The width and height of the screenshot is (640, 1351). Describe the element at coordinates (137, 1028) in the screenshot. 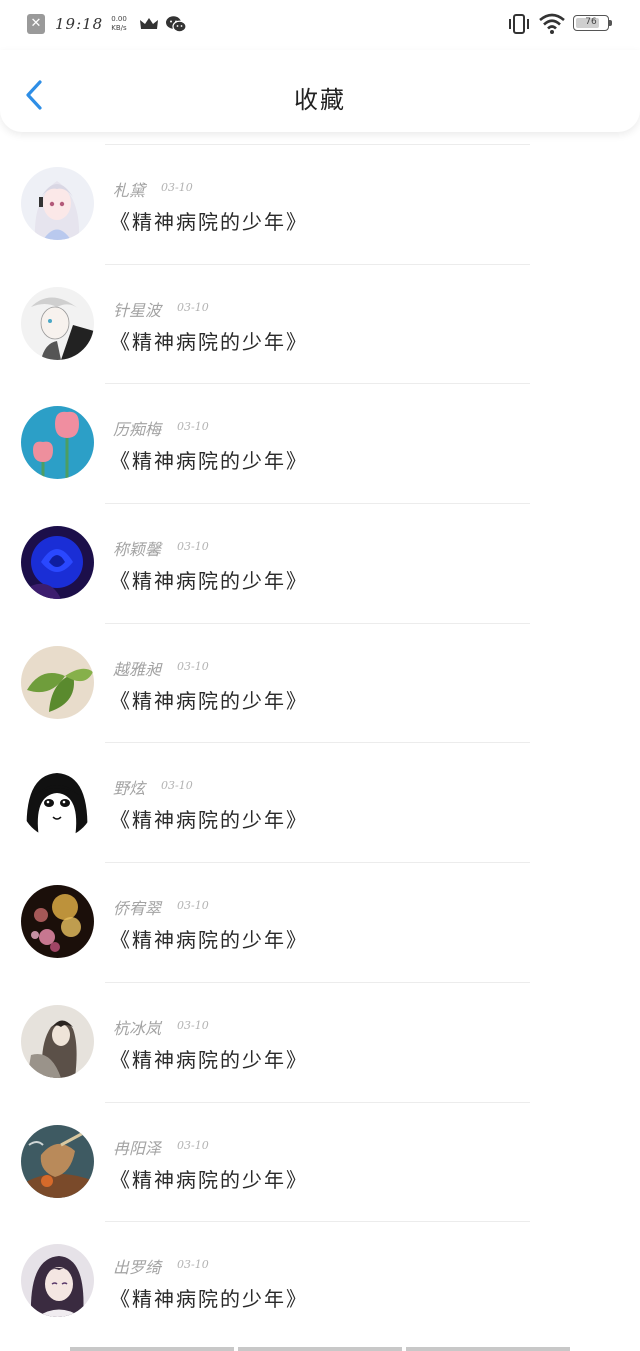

I see `author-name: 杭冰岚` at that location.